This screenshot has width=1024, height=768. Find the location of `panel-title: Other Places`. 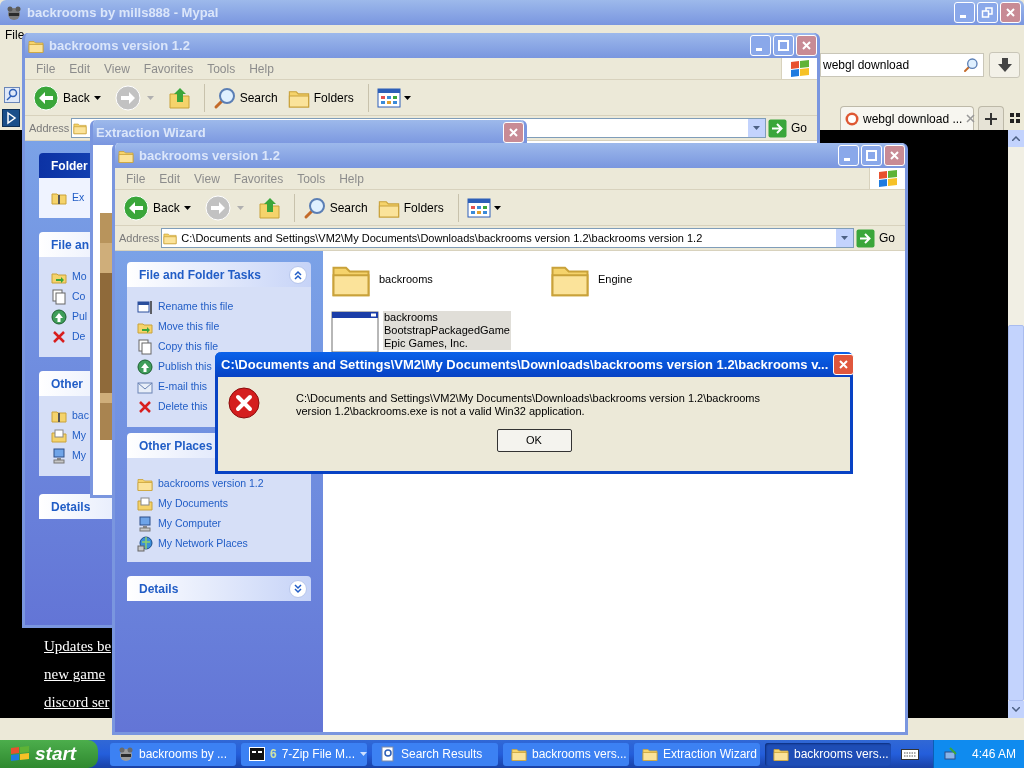

panel-title: Other Places is located at coordinates (176, 446).